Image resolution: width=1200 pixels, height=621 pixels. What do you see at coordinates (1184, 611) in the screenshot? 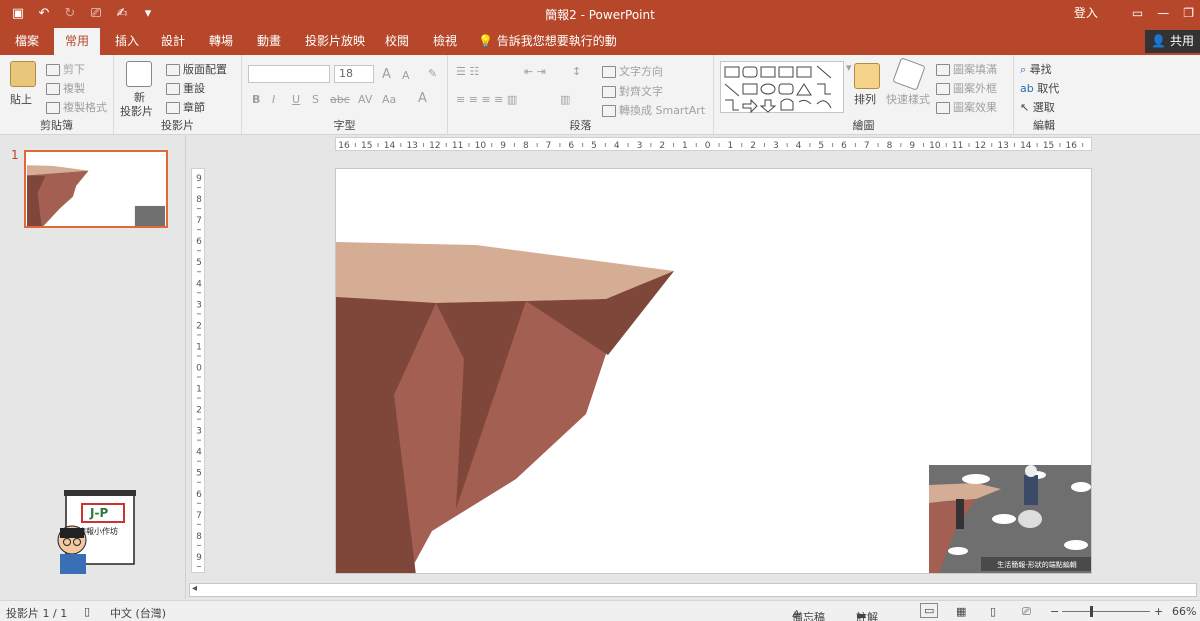
I see `zoom-level: 66%` at bounding box center [1184, 611].